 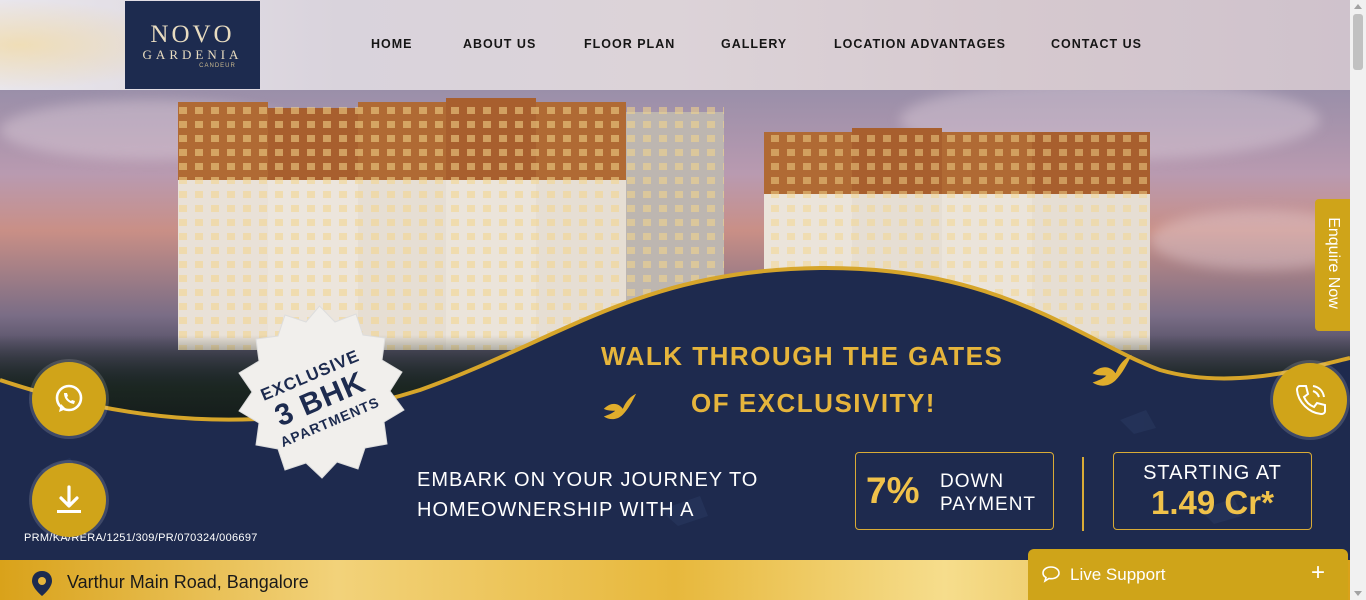 What do you see at coordinates (1051, 574) in the screenshot?
I see `chat-icon` at bounding box center [1051, 574].